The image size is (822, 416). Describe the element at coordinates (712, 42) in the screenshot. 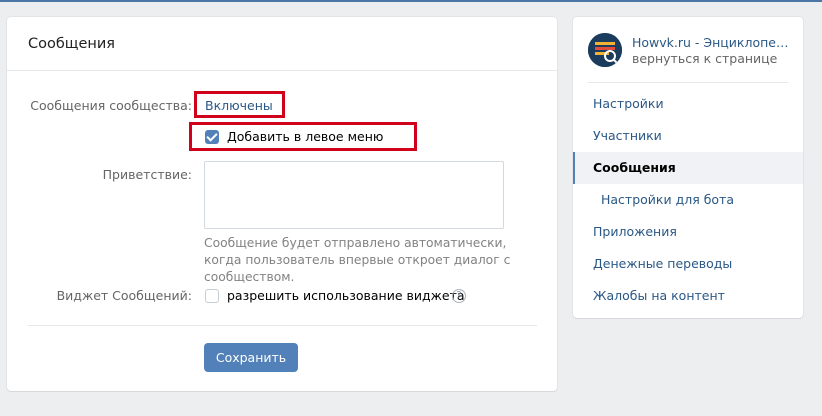

I see `community-name: Howvk.ru - Энциклопедия ВКонтакте` at that location.